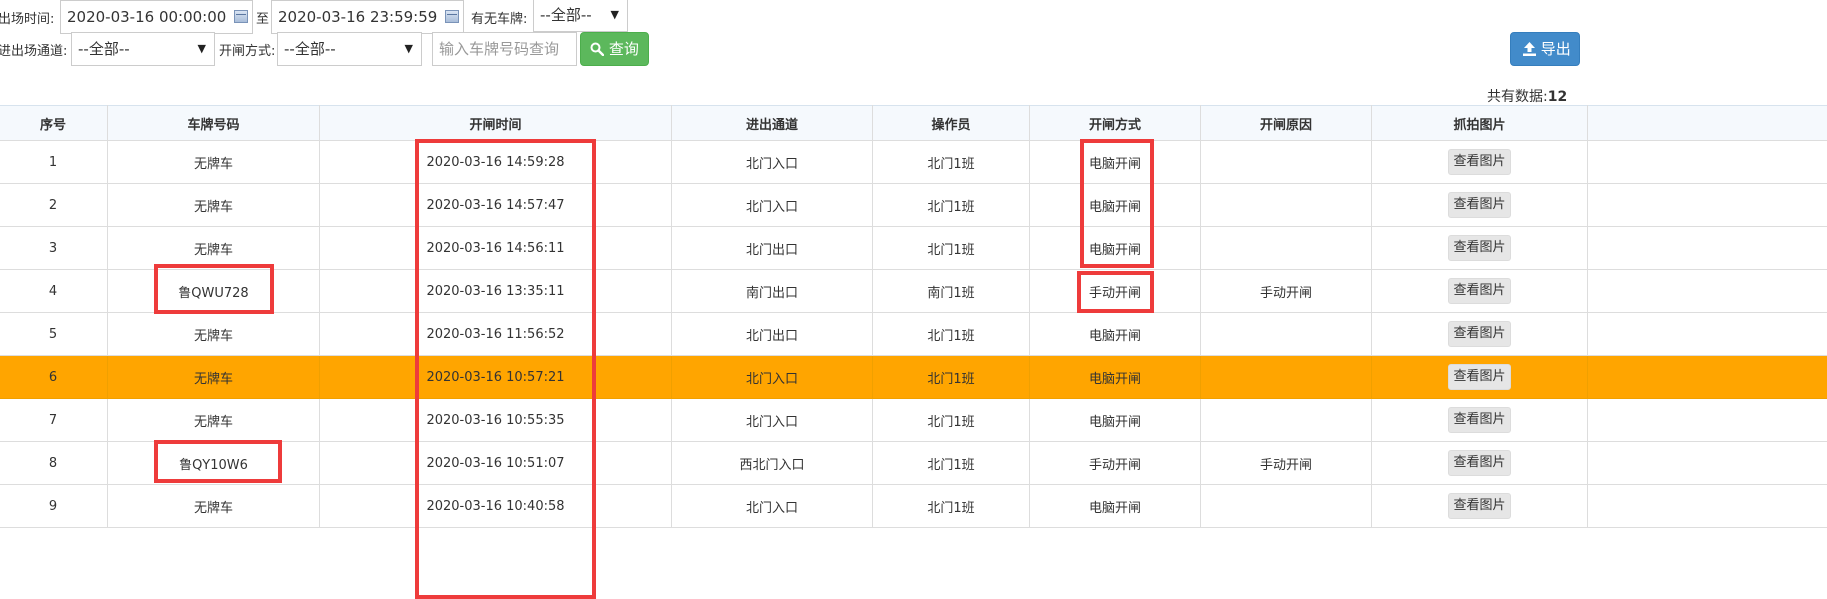 The image size is (1827, 599). I want to click on table-row: 6无牌车2020-03-16 10:57:21北门入口北门1班电脑开闸查看图片, so click(913, 377).